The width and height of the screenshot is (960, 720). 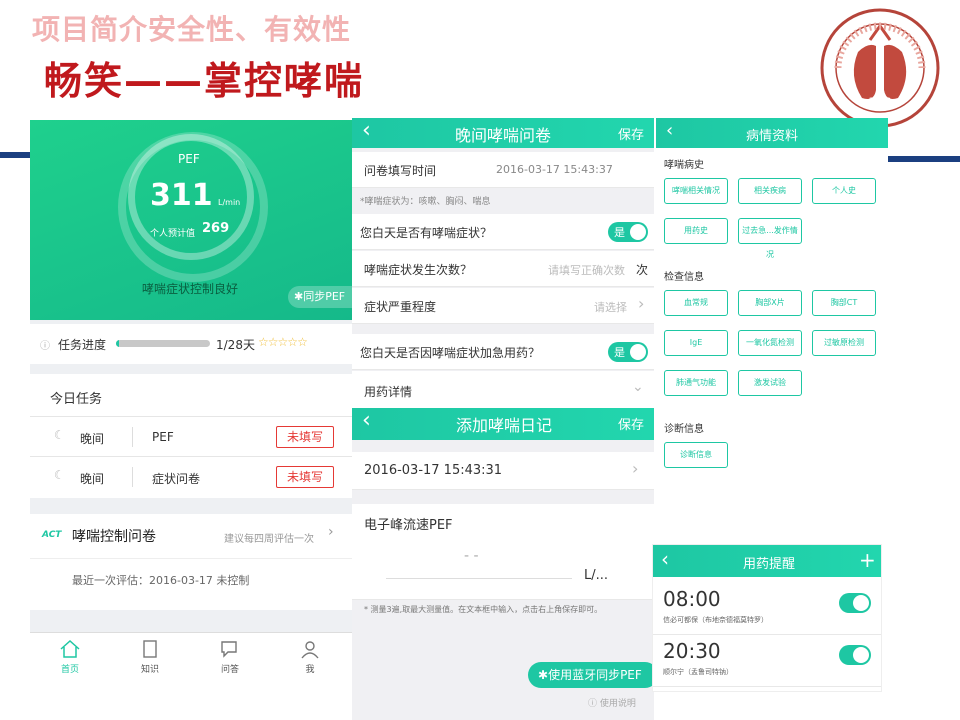 I want to click on act-divider, so click(x=191, y=558).